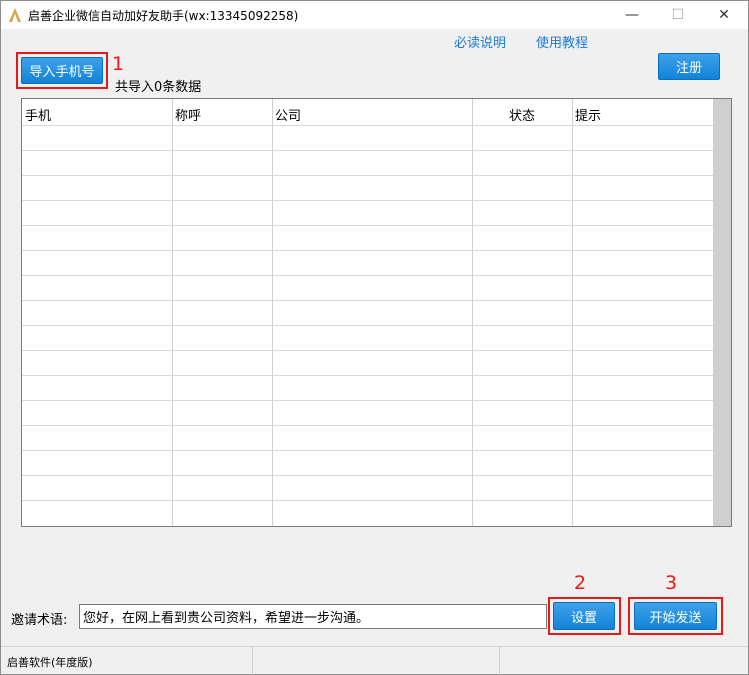 Image resolution: width=749 pixels, height=675 pixels. I want to click on start-send-button: 开始发送, so click(675, 616).